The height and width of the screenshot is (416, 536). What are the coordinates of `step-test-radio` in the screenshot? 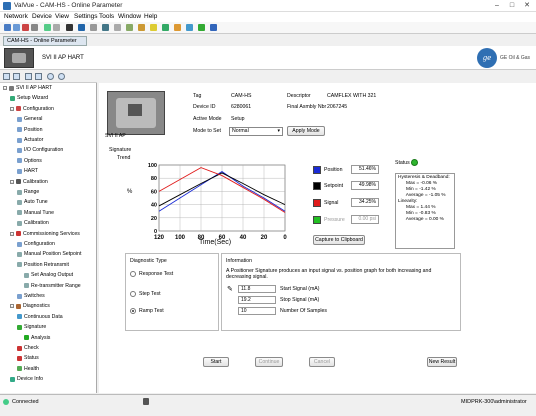 It's located at (133, 294).